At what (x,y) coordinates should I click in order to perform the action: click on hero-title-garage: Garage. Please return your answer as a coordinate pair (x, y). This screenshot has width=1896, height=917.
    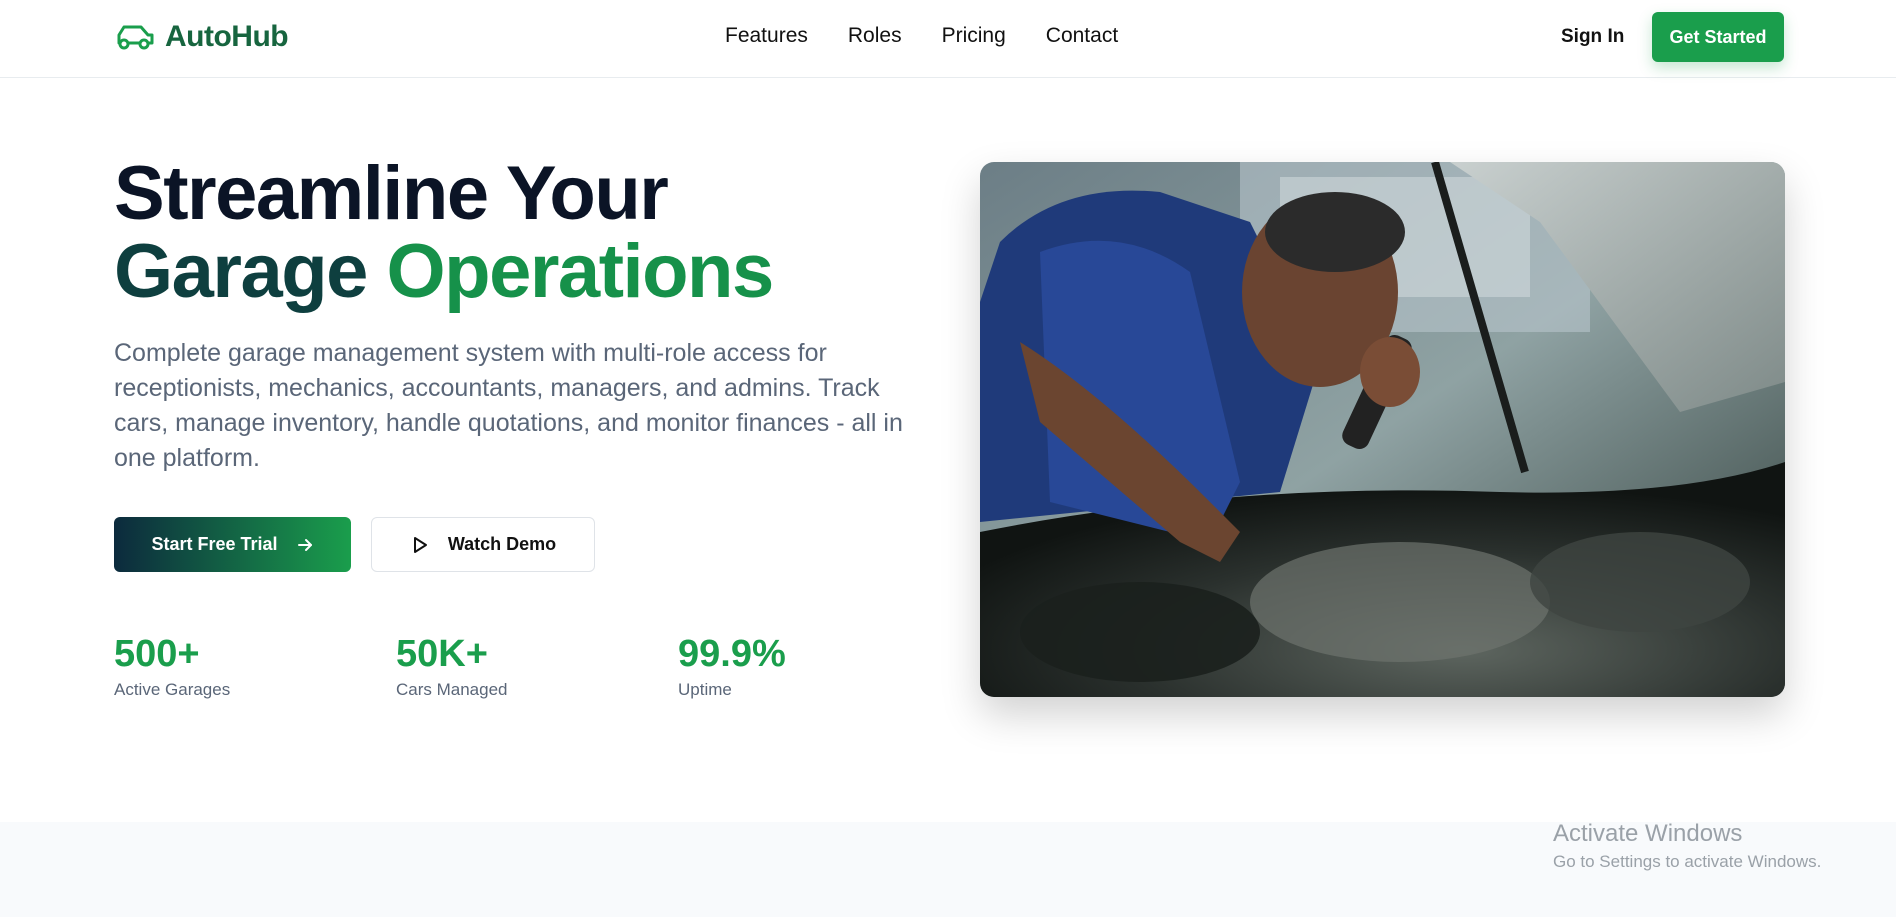
    Looking at the image, I should click on (241, 271).